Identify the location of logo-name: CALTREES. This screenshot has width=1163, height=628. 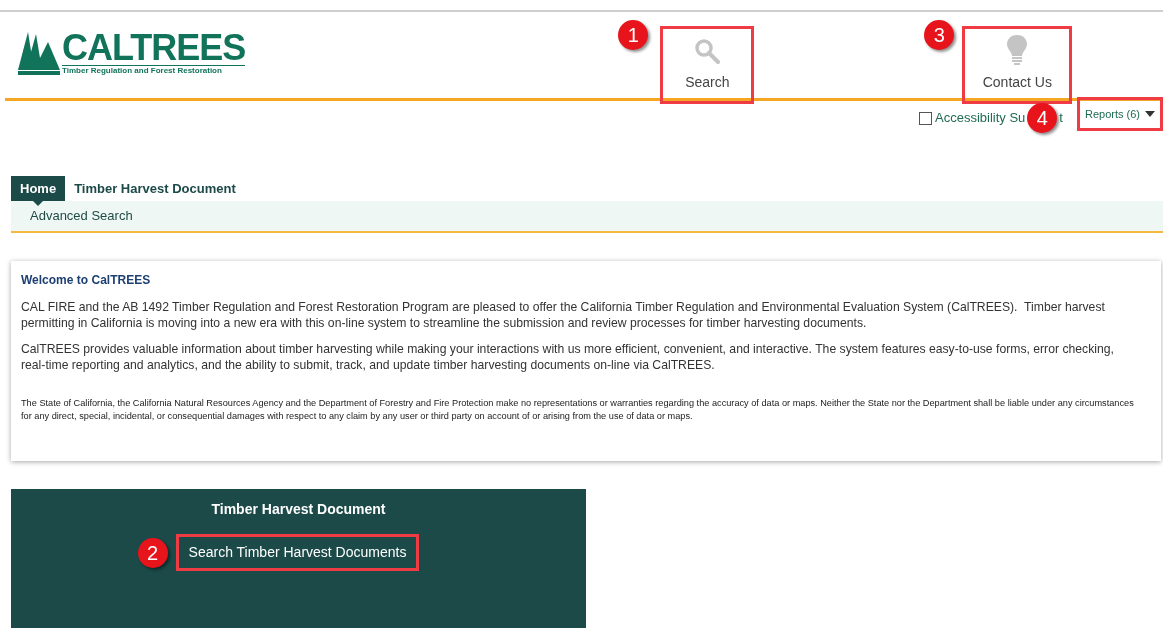
(154, 48).